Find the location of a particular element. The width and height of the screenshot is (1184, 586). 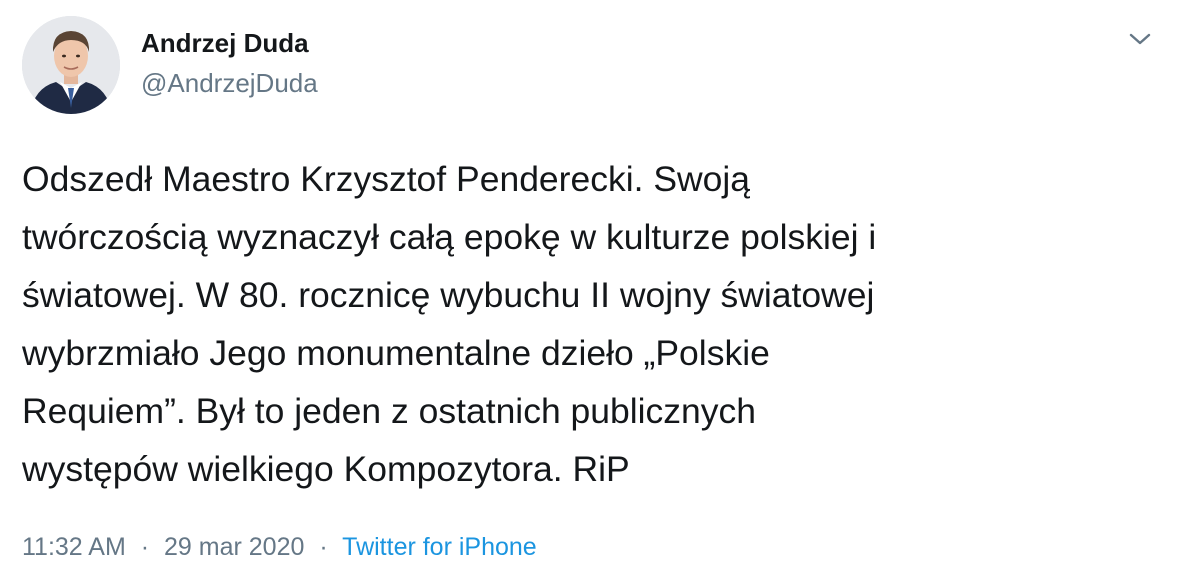

avatar is located at coordinates (71, 65).